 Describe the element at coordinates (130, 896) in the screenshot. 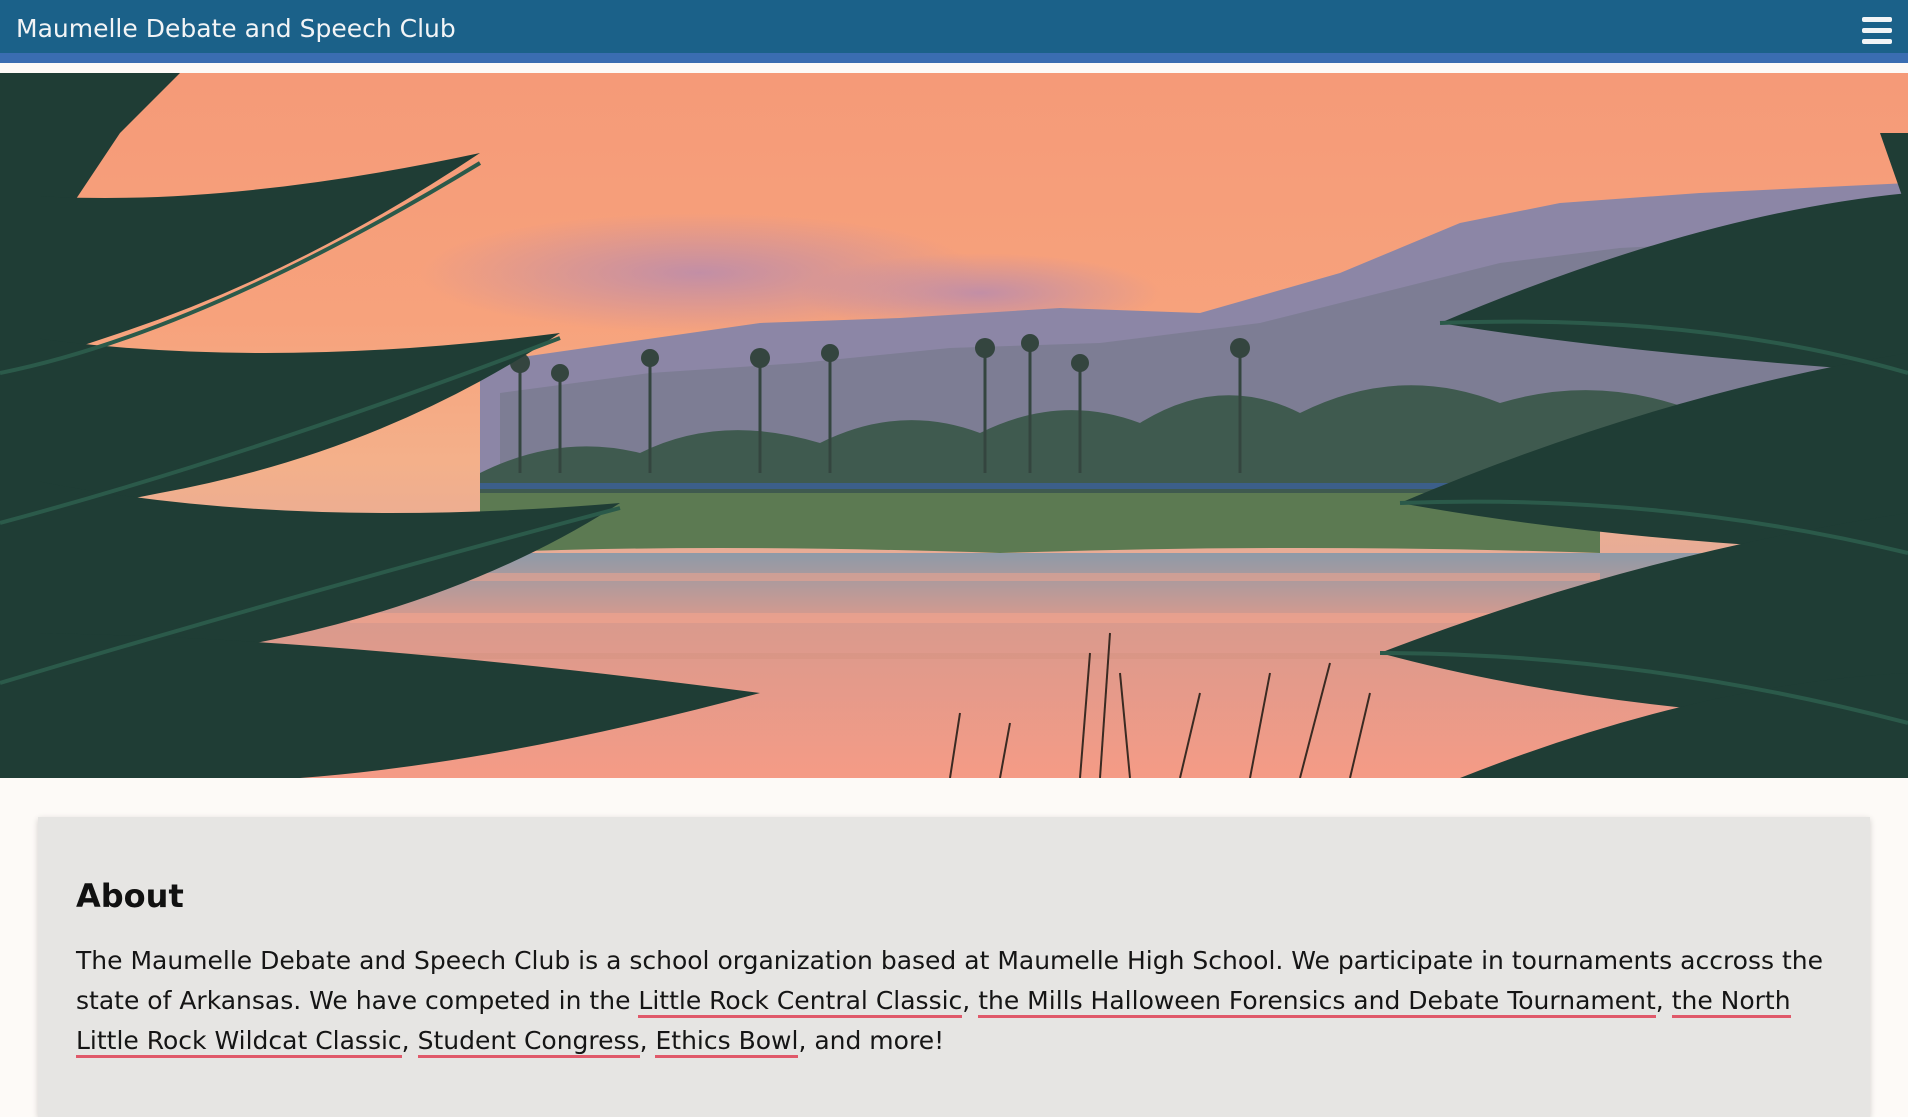

I see `about-heading: About` at that location.